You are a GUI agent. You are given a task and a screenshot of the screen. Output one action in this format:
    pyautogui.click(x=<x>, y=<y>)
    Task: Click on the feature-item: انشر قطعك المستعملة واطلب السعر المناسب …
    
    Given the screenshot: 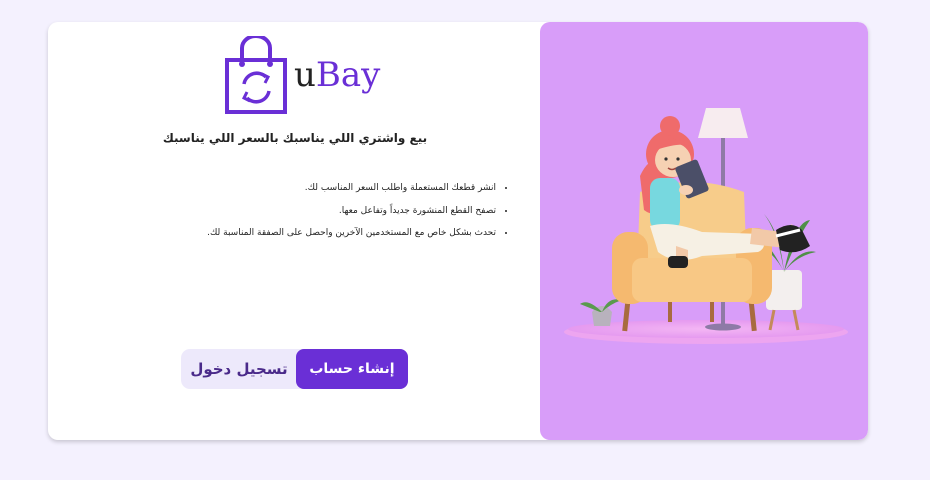 What is the action you would take?
    pyautogui.click(x=296, y=188)
    